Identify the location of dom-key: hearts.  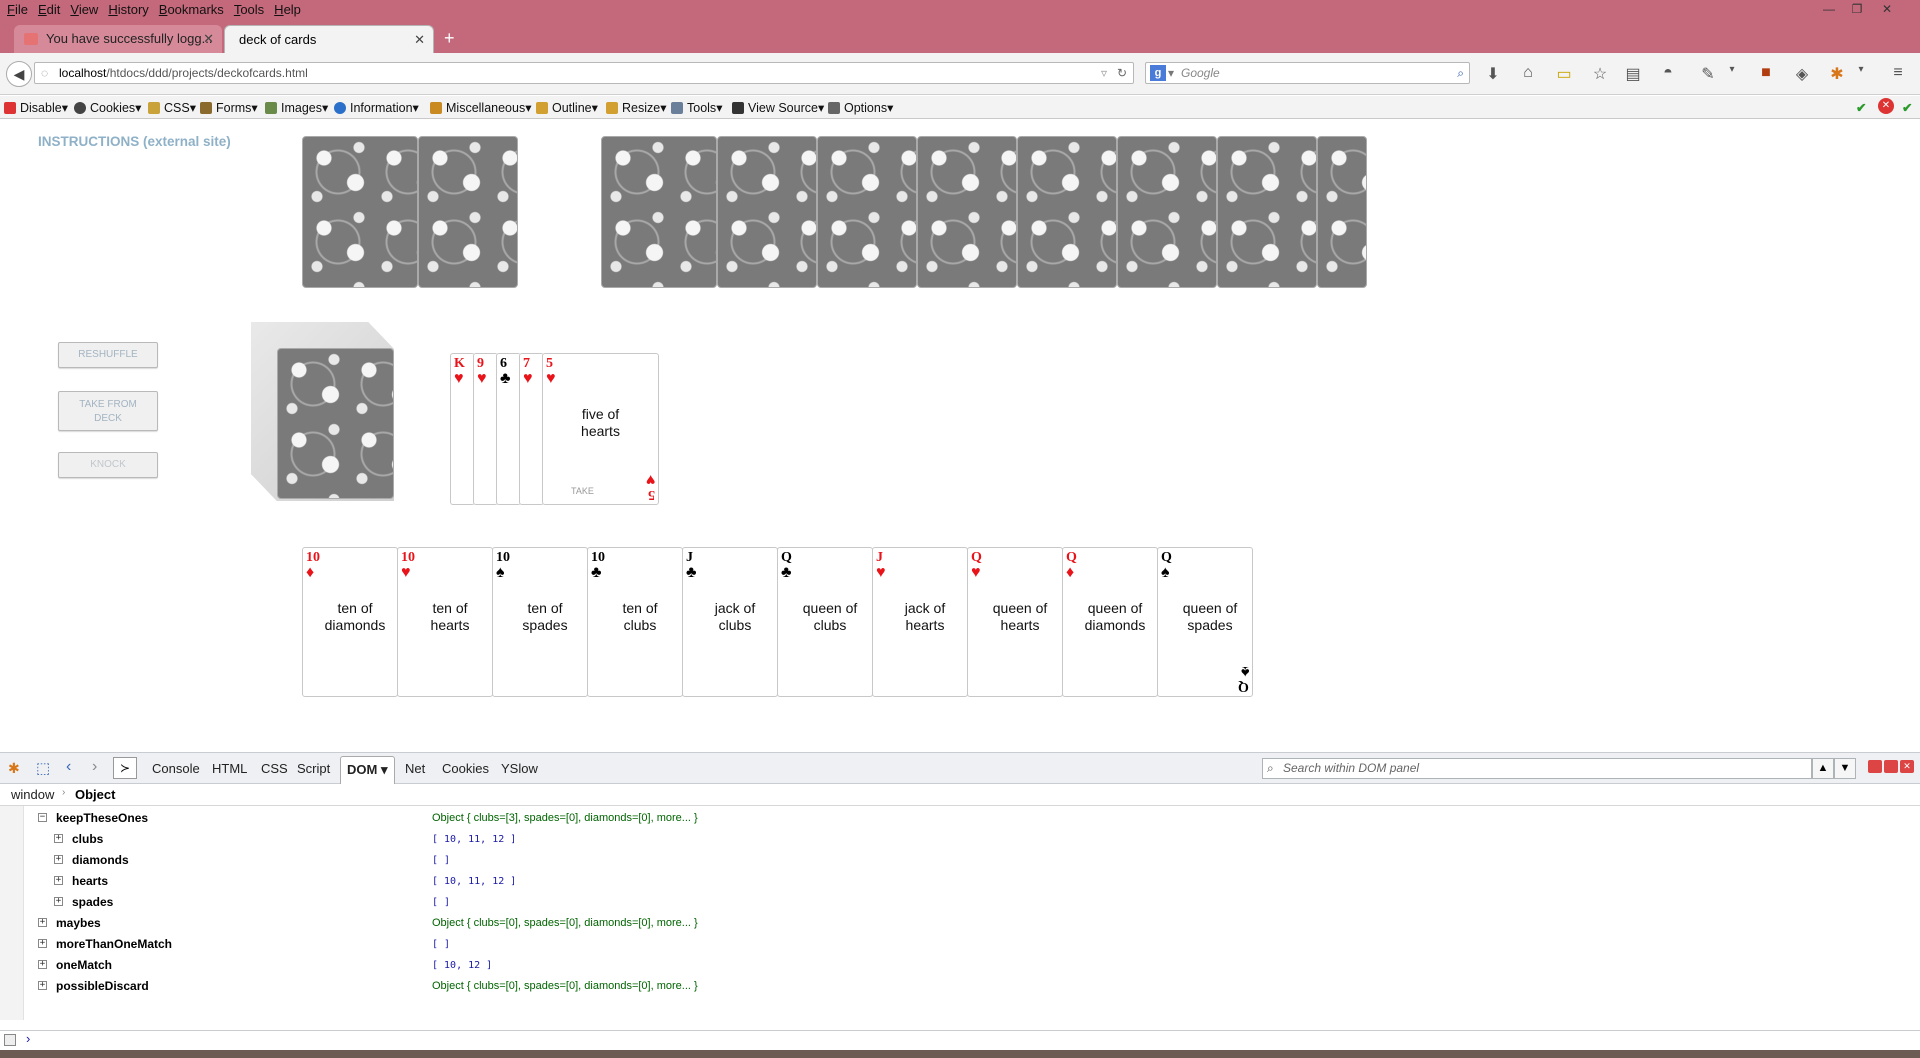
(90, 881).